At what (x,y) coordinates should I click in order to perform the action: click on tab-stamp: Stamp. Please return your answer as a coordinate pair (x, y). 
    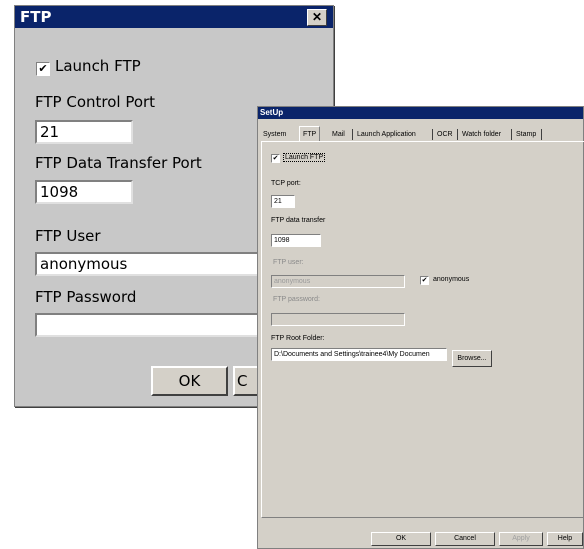
    Looking at the image, I should click on (526, 134).